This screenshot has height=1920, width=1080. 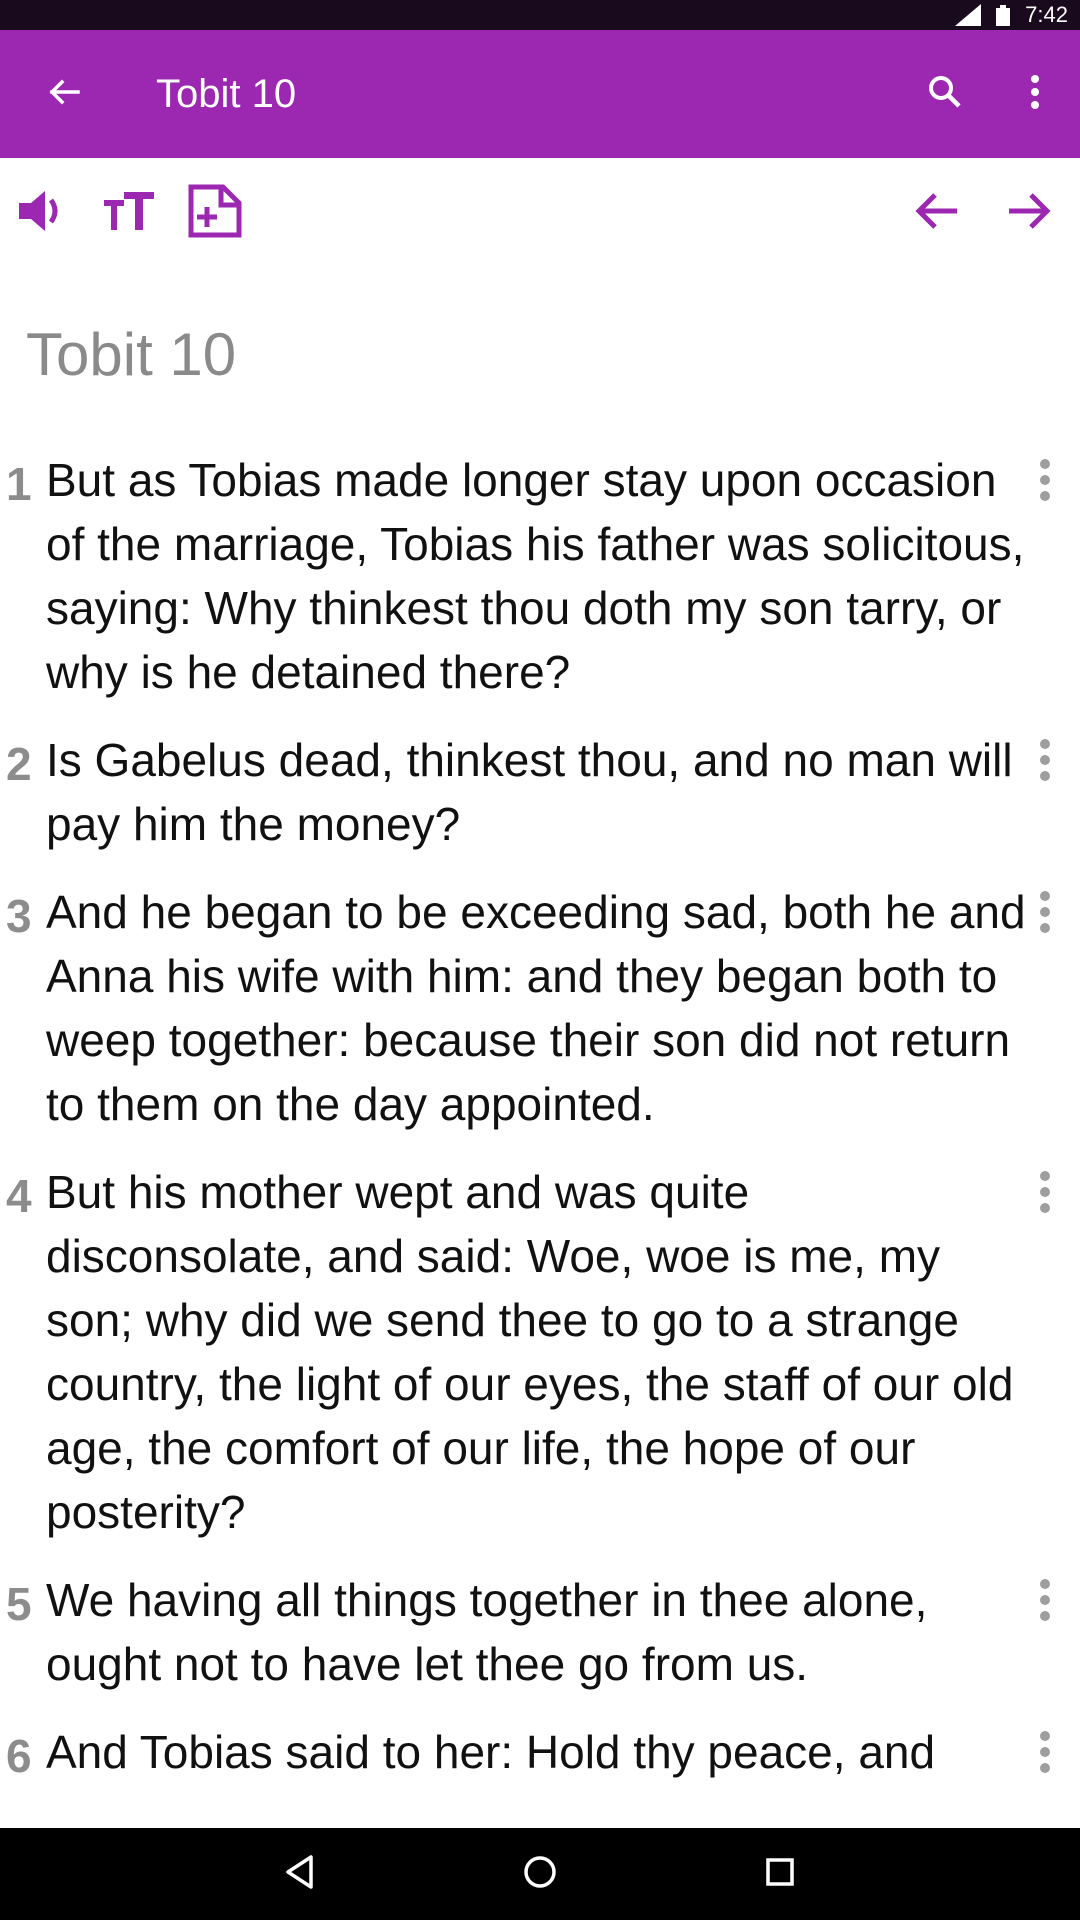 What do you see at coordinates (19, 484) in the screenshot?
I see `verse-number: 1` at bounding box center [19, 484].